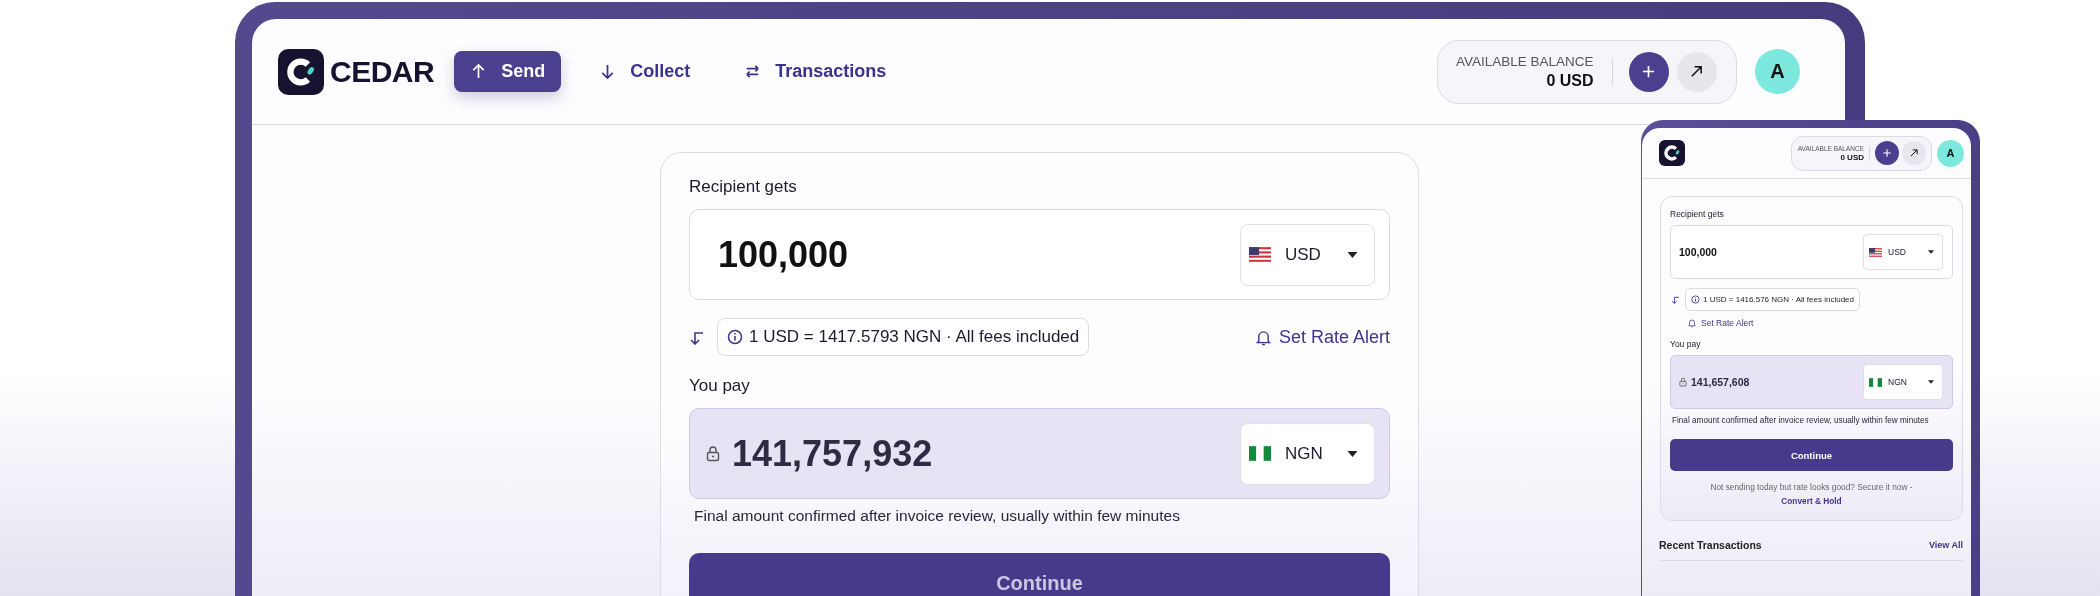 This screenshot has width=2100, height=596. I want to click on amount-value: 141,657,608, so click(1720, 382).